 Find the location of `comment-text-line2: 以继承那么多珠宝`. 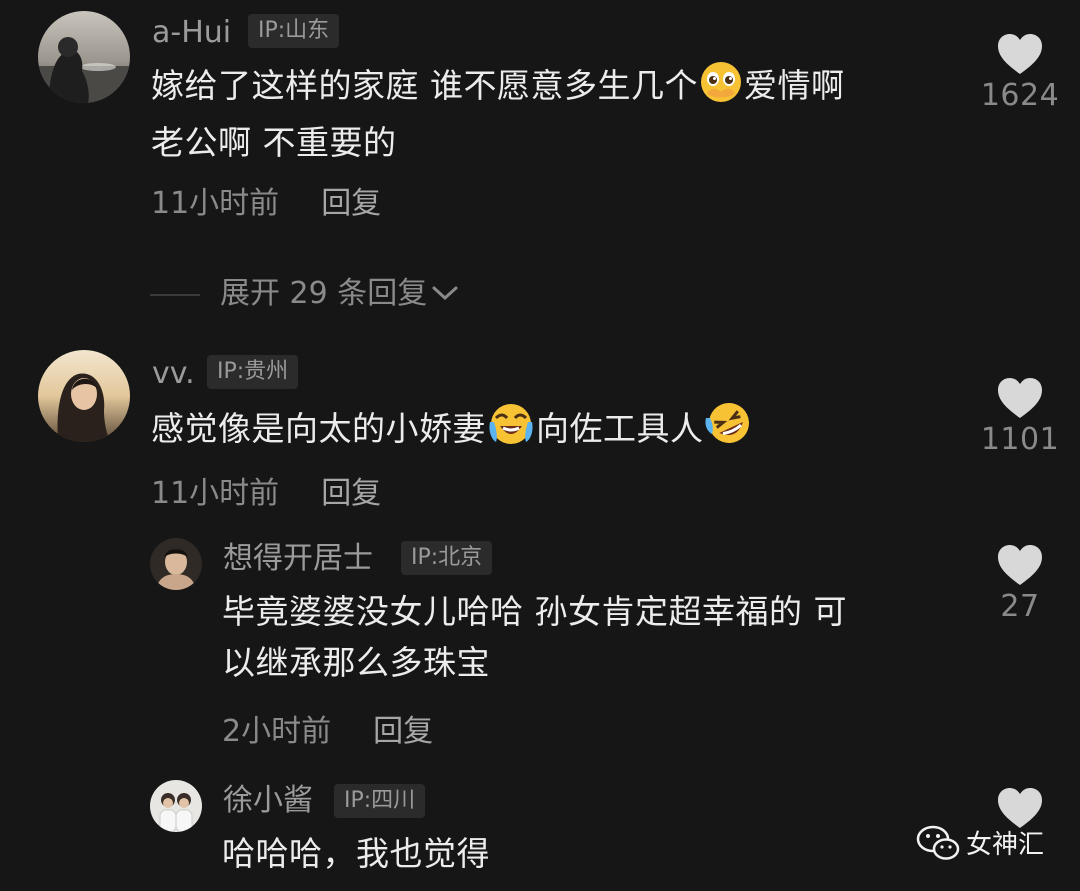

comment-text-line2: 以继承那么多珠宝 is located at coordinates (356, 662).